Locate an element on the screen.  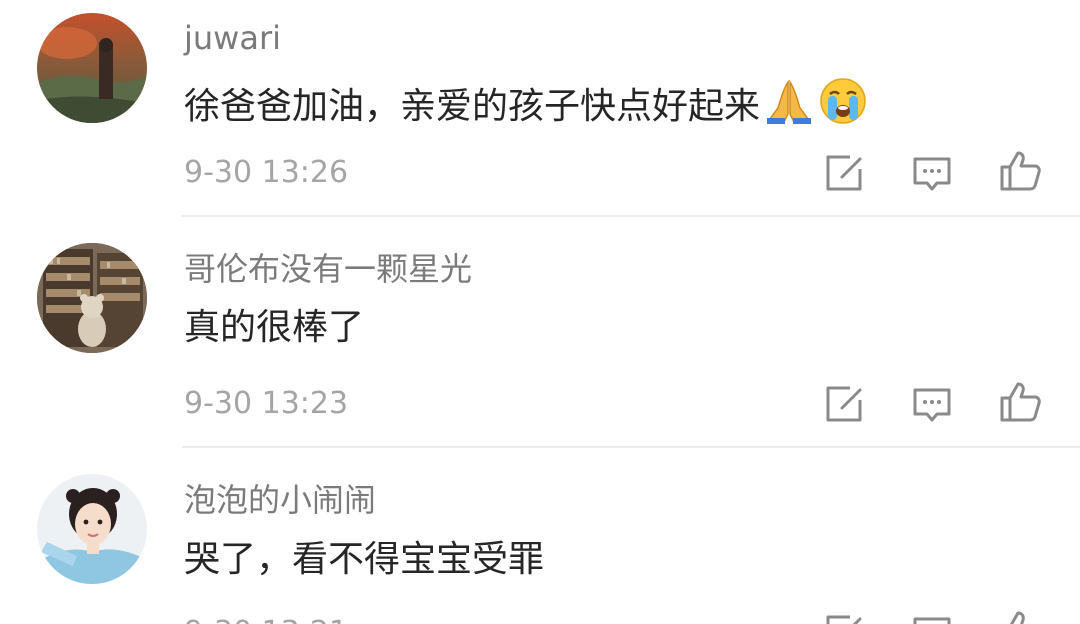
comment-text-body: 真的很棒了 is located at coordinates (274, 327).